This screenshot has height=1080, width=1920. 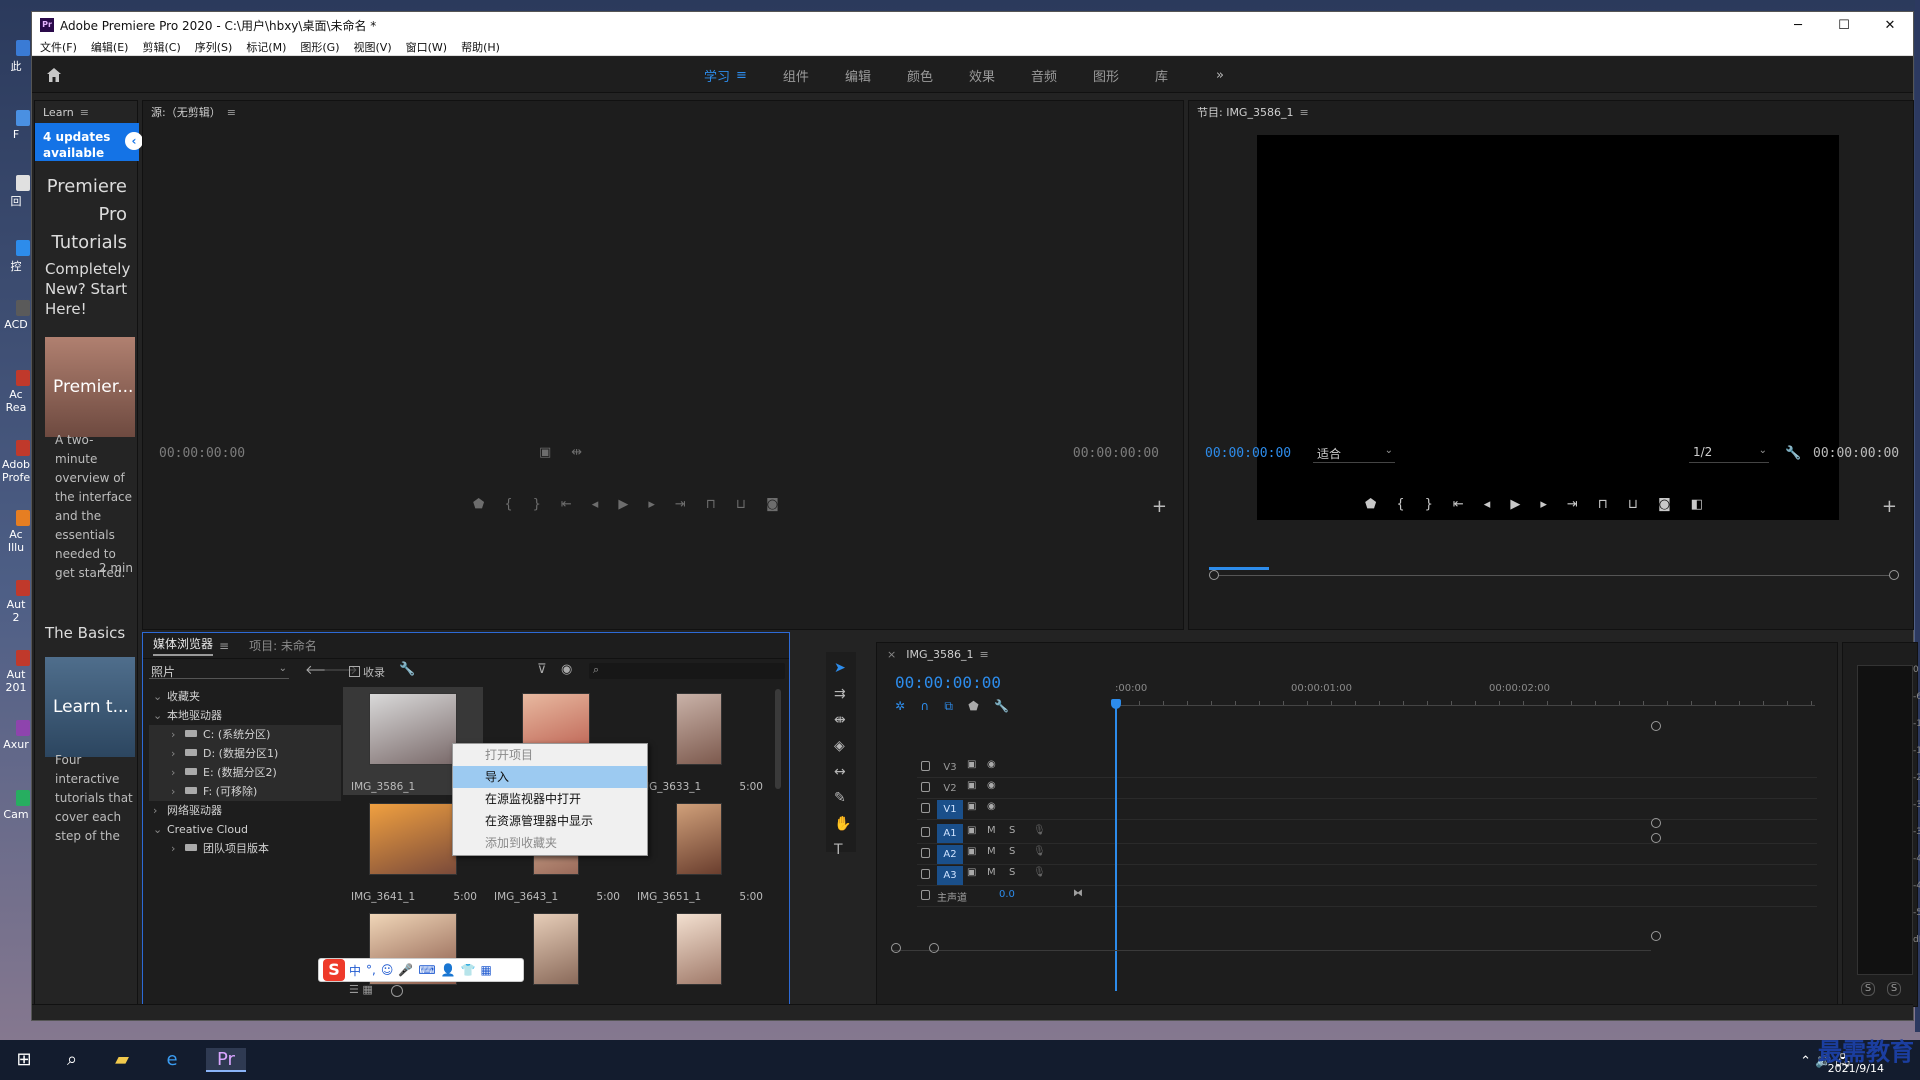 I want to click on maximize-button: ☐, so click(x=1844, y=25).